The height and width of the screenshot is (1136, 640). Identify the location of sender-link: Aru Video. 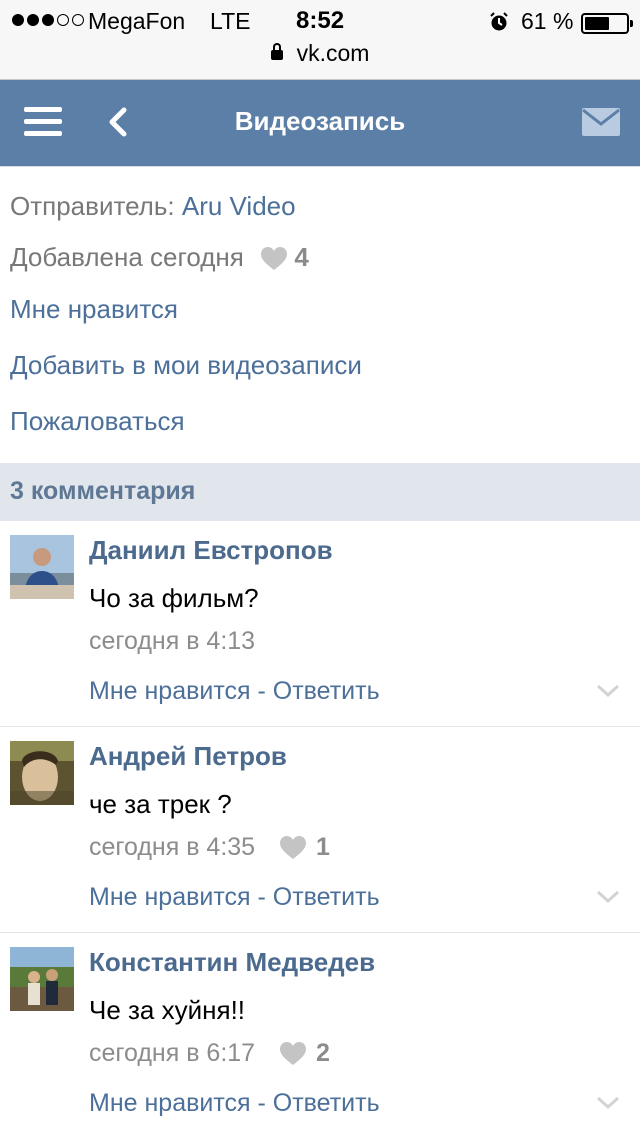
(239, 206).